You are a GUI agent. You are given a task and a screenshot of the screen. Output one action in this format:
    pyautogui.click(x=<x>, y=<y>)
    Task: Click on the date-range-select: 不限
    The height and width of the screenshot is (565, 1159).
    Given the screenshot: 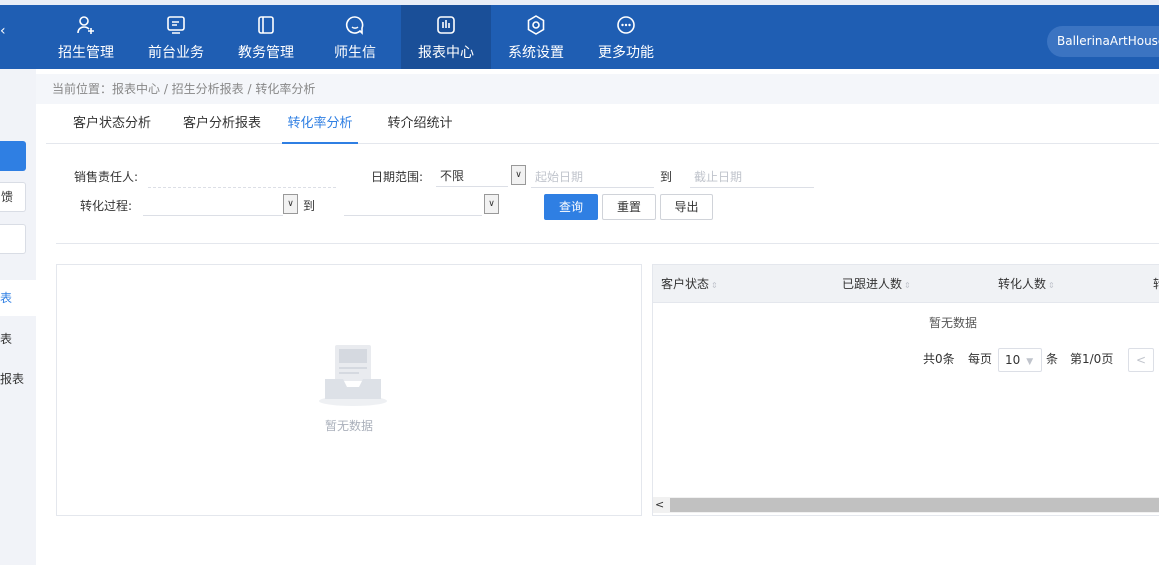 What is the action you would take?
    pyautogui.click(x=472, y=176)
    